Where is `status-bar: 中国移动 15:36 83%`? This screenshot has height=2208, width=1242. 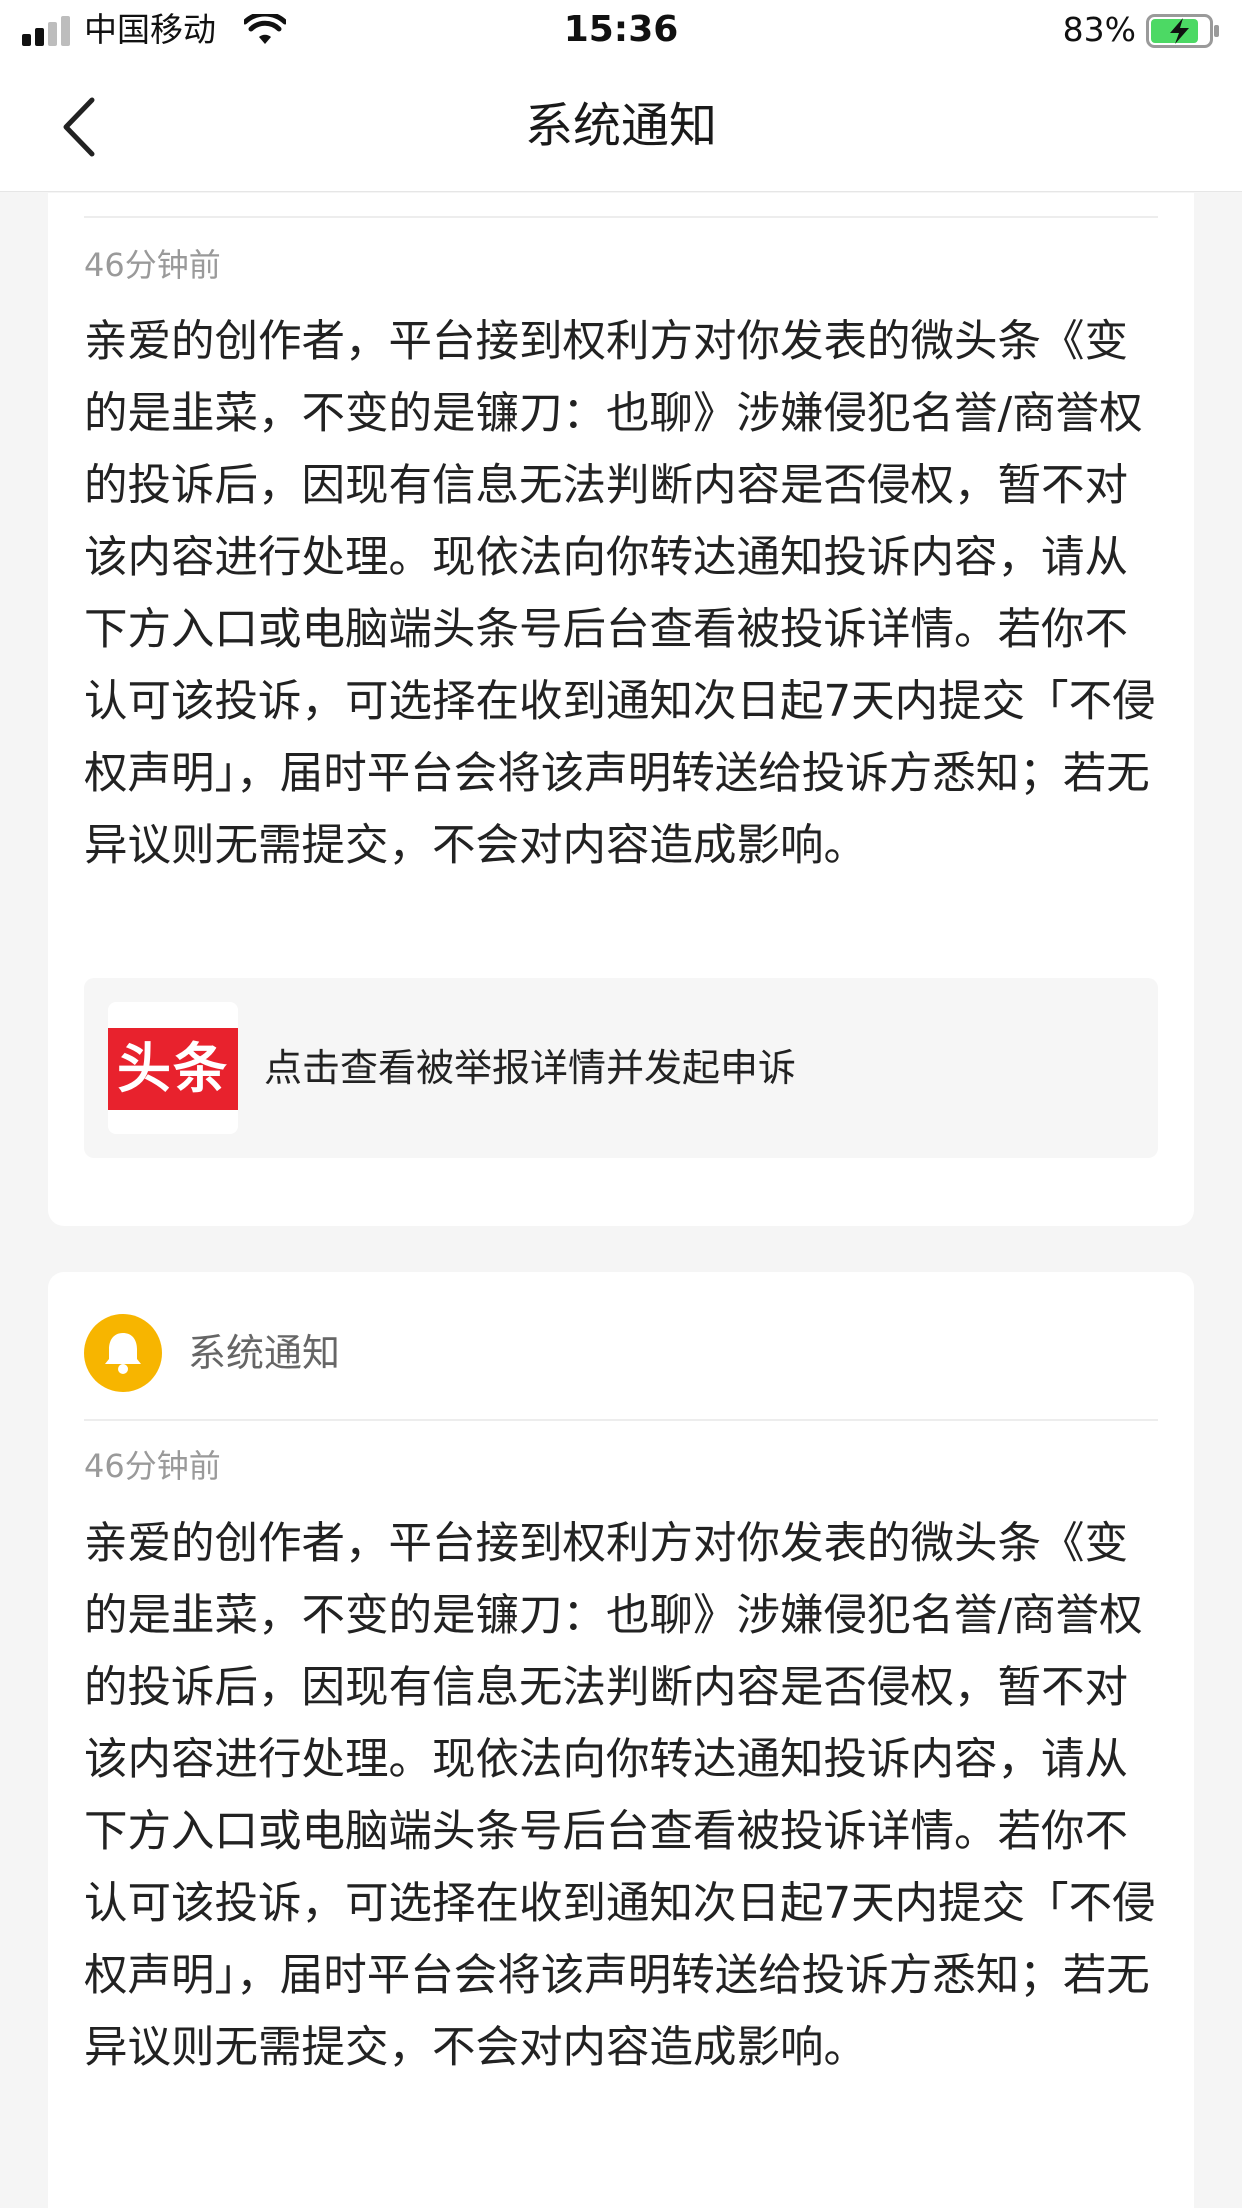 status-bar: 中国移动 15:36 83% is located at coordinates (621, 31).